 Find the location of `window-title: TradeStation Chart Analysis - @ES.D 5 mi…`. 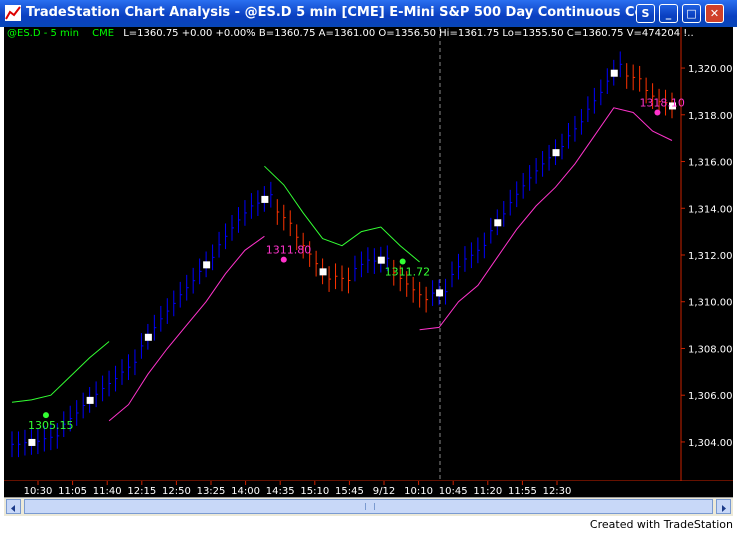

window-title: TradeStation Chart Analysis - @ES.D 5 mi… is located at coordinates (331, 12).